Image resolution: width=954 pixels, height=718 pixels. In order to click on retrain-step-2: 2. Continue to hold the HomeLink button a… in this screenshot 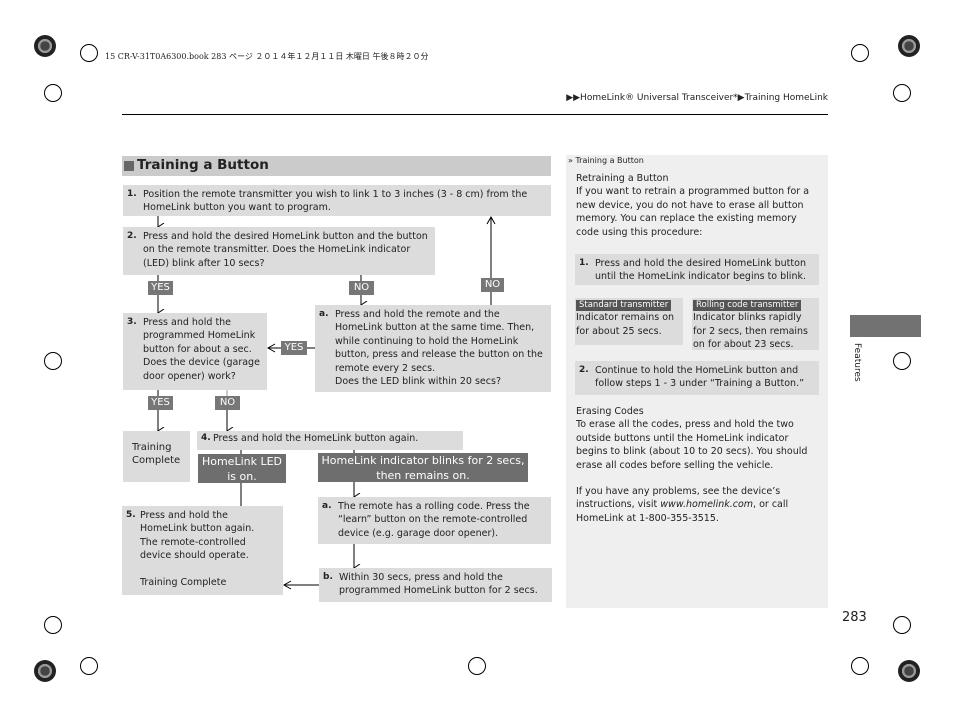, I will do `click(697, 378)`.